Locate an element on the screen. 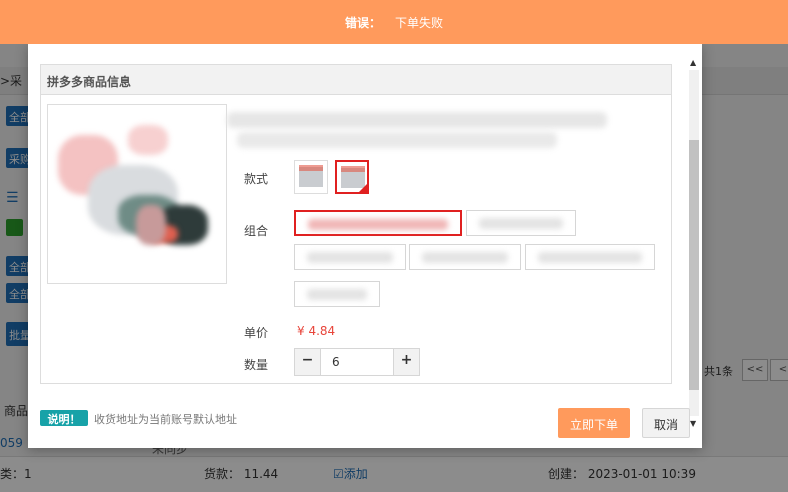 The image size is (788, 492). combo-option-1-selected is located at coordinates (378, 223).